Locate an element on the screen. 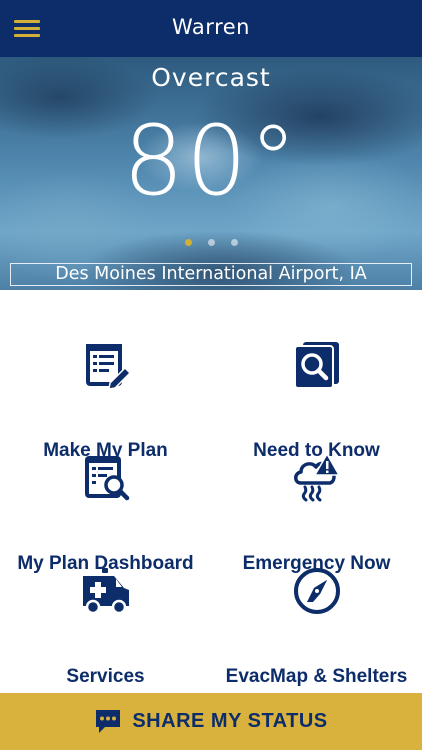 The height and width of the screenshot is (750, 422). plan-edit-icon is located at coordinates (108, 367).